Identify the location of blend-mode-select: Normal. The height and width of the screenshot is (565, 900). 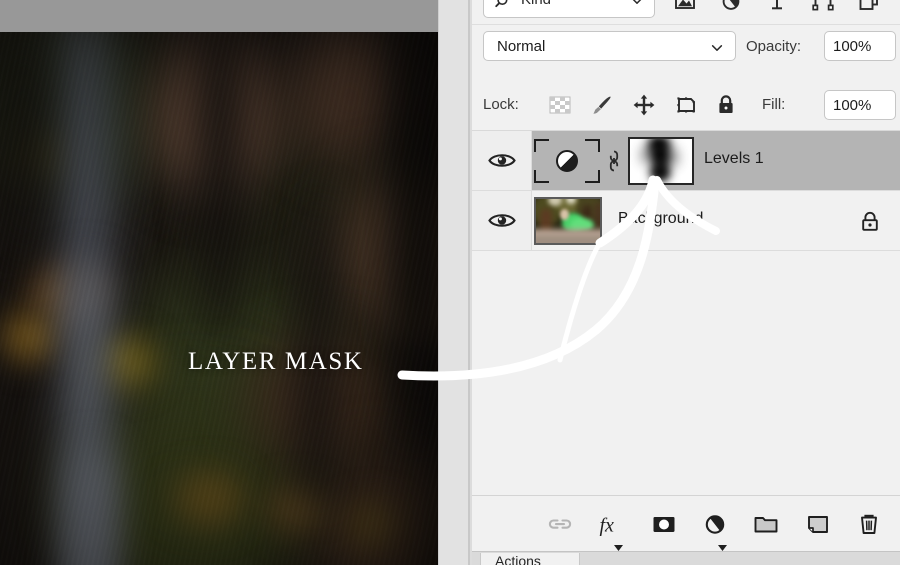
(609, 46).